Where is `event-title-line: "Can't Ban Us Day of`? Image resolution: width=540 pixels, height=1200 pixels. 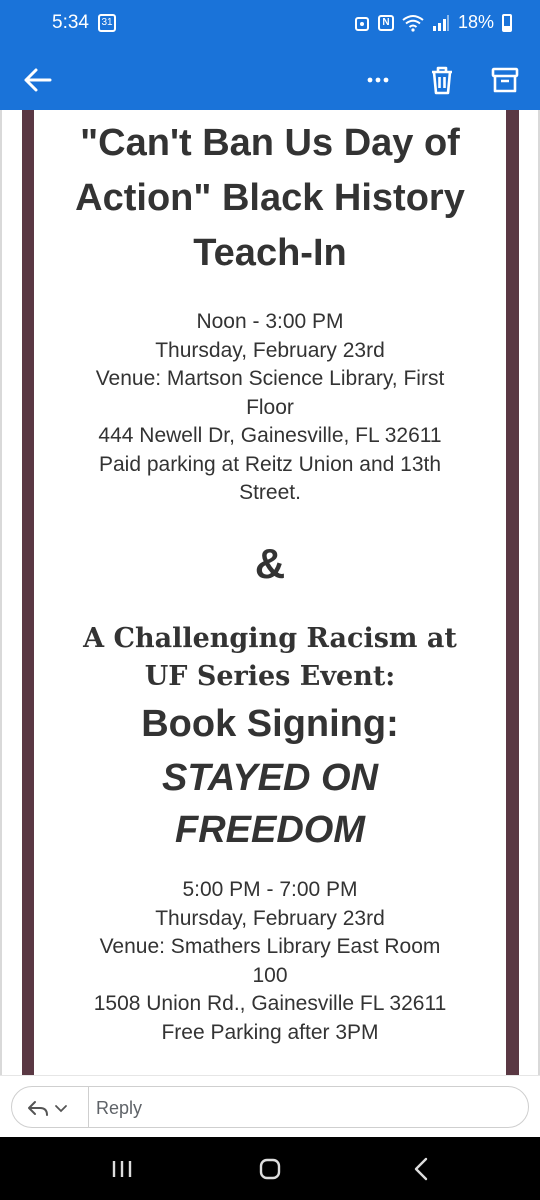 event-title-line: "Can't Ban Us Day of is located at coordinates (270, 143).